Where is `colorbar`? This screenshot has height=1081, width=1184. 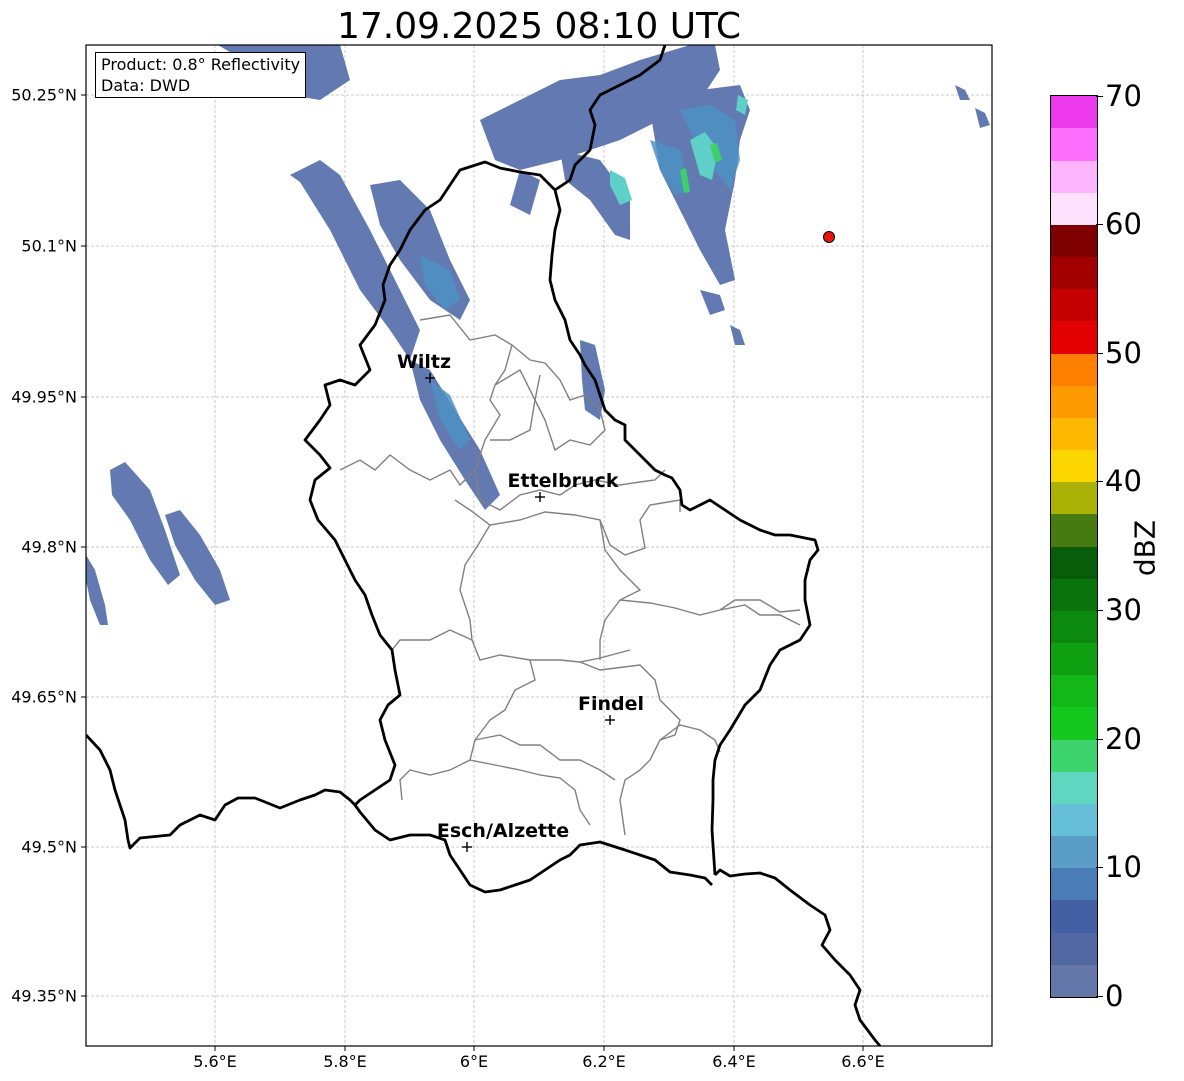
colorbar is located at coordinates (1074, 546).